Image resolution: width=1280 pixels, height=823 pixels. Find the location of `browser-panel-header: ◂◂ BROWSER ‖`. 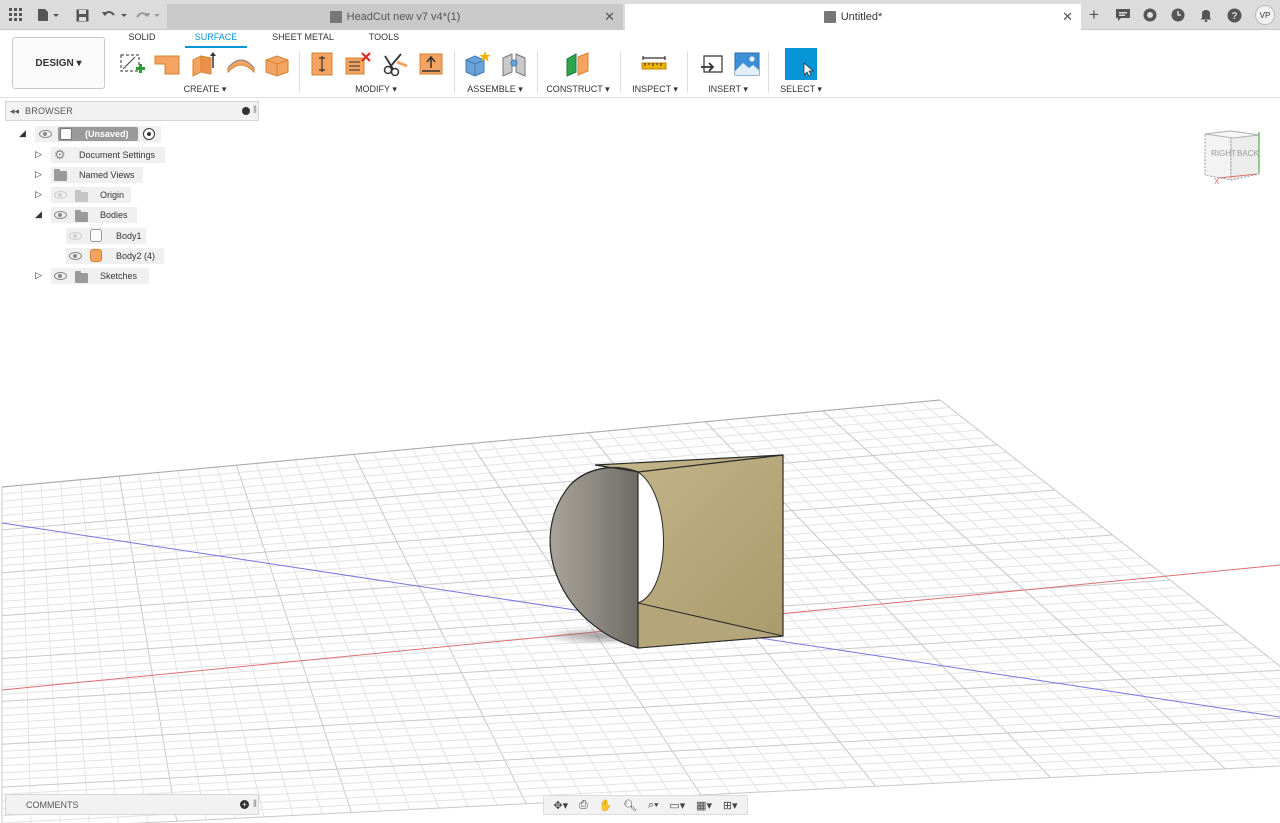

browser-panel-header: ◂◂ BROWSER ‖ is located at coordinates (132, 111).